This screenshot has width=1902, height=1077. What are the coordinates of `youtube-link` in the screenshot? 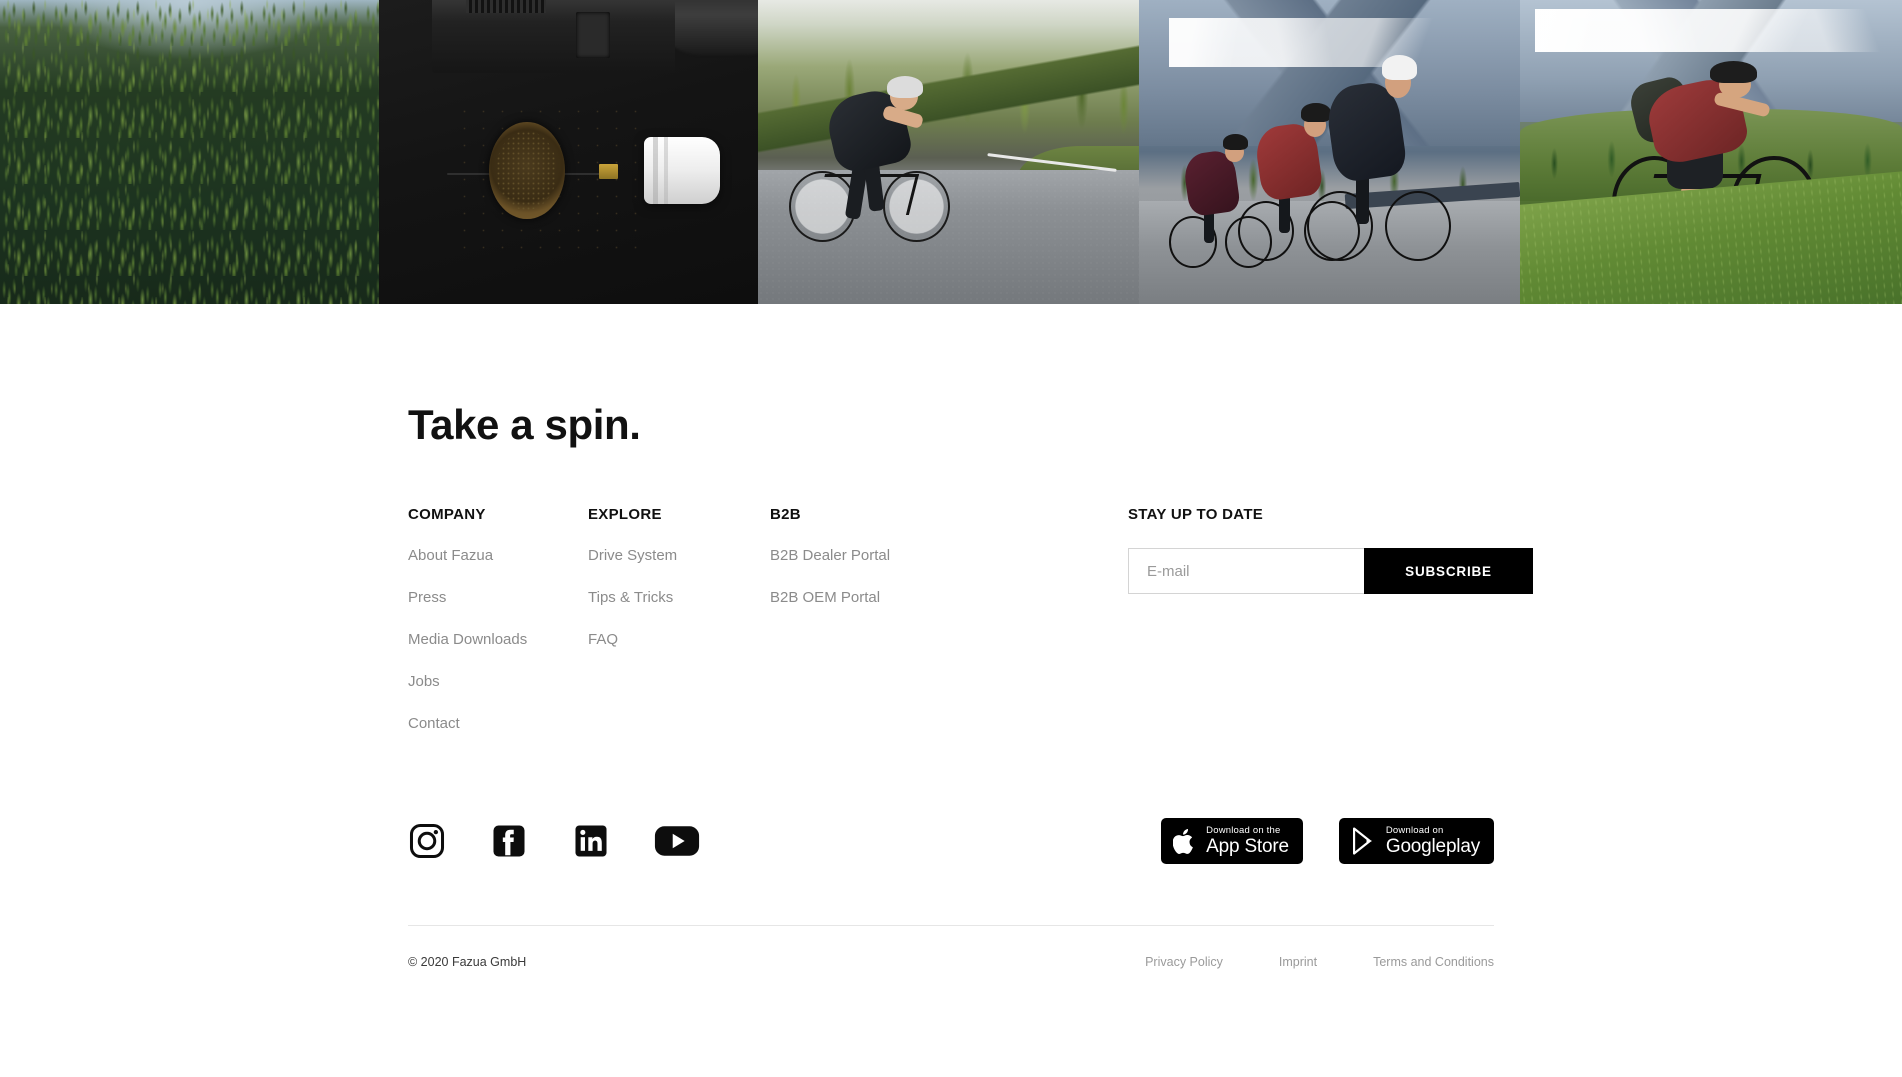 It's located at (677, 841).